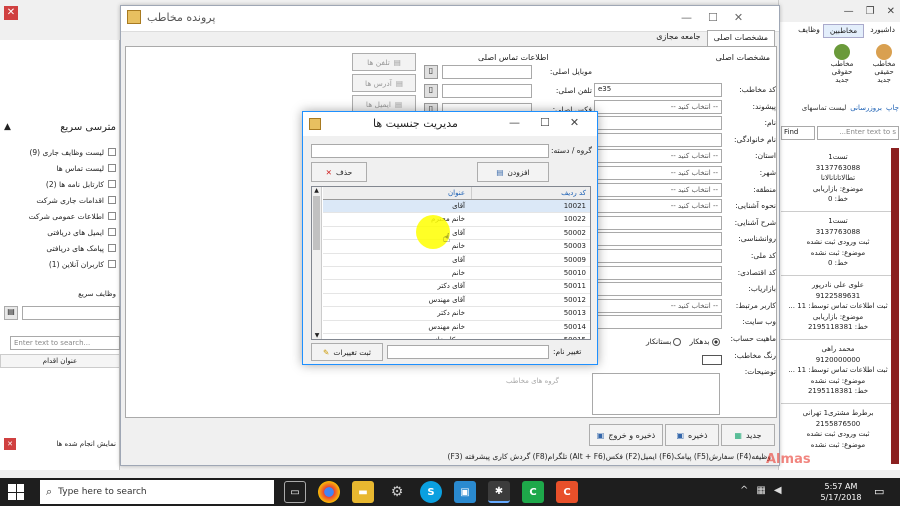 The image size is (900, 506). I want to click on show-done-label: نمایش انجام شده ها, so click(86, 444).